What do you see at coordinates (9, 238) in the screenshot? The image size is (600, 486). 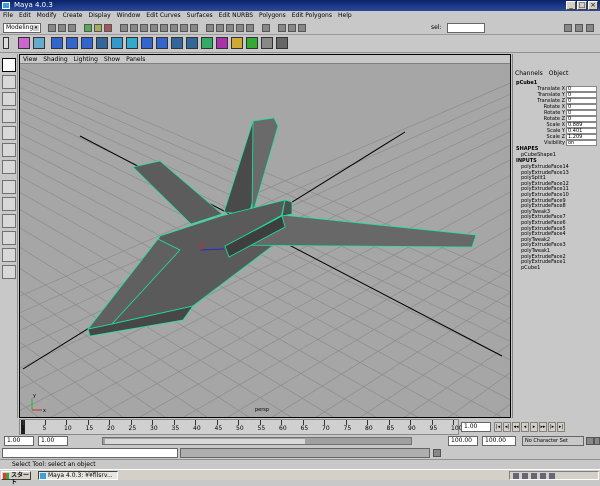 I see `persp-graph-layout-icon` at bounding box center [9, 238].